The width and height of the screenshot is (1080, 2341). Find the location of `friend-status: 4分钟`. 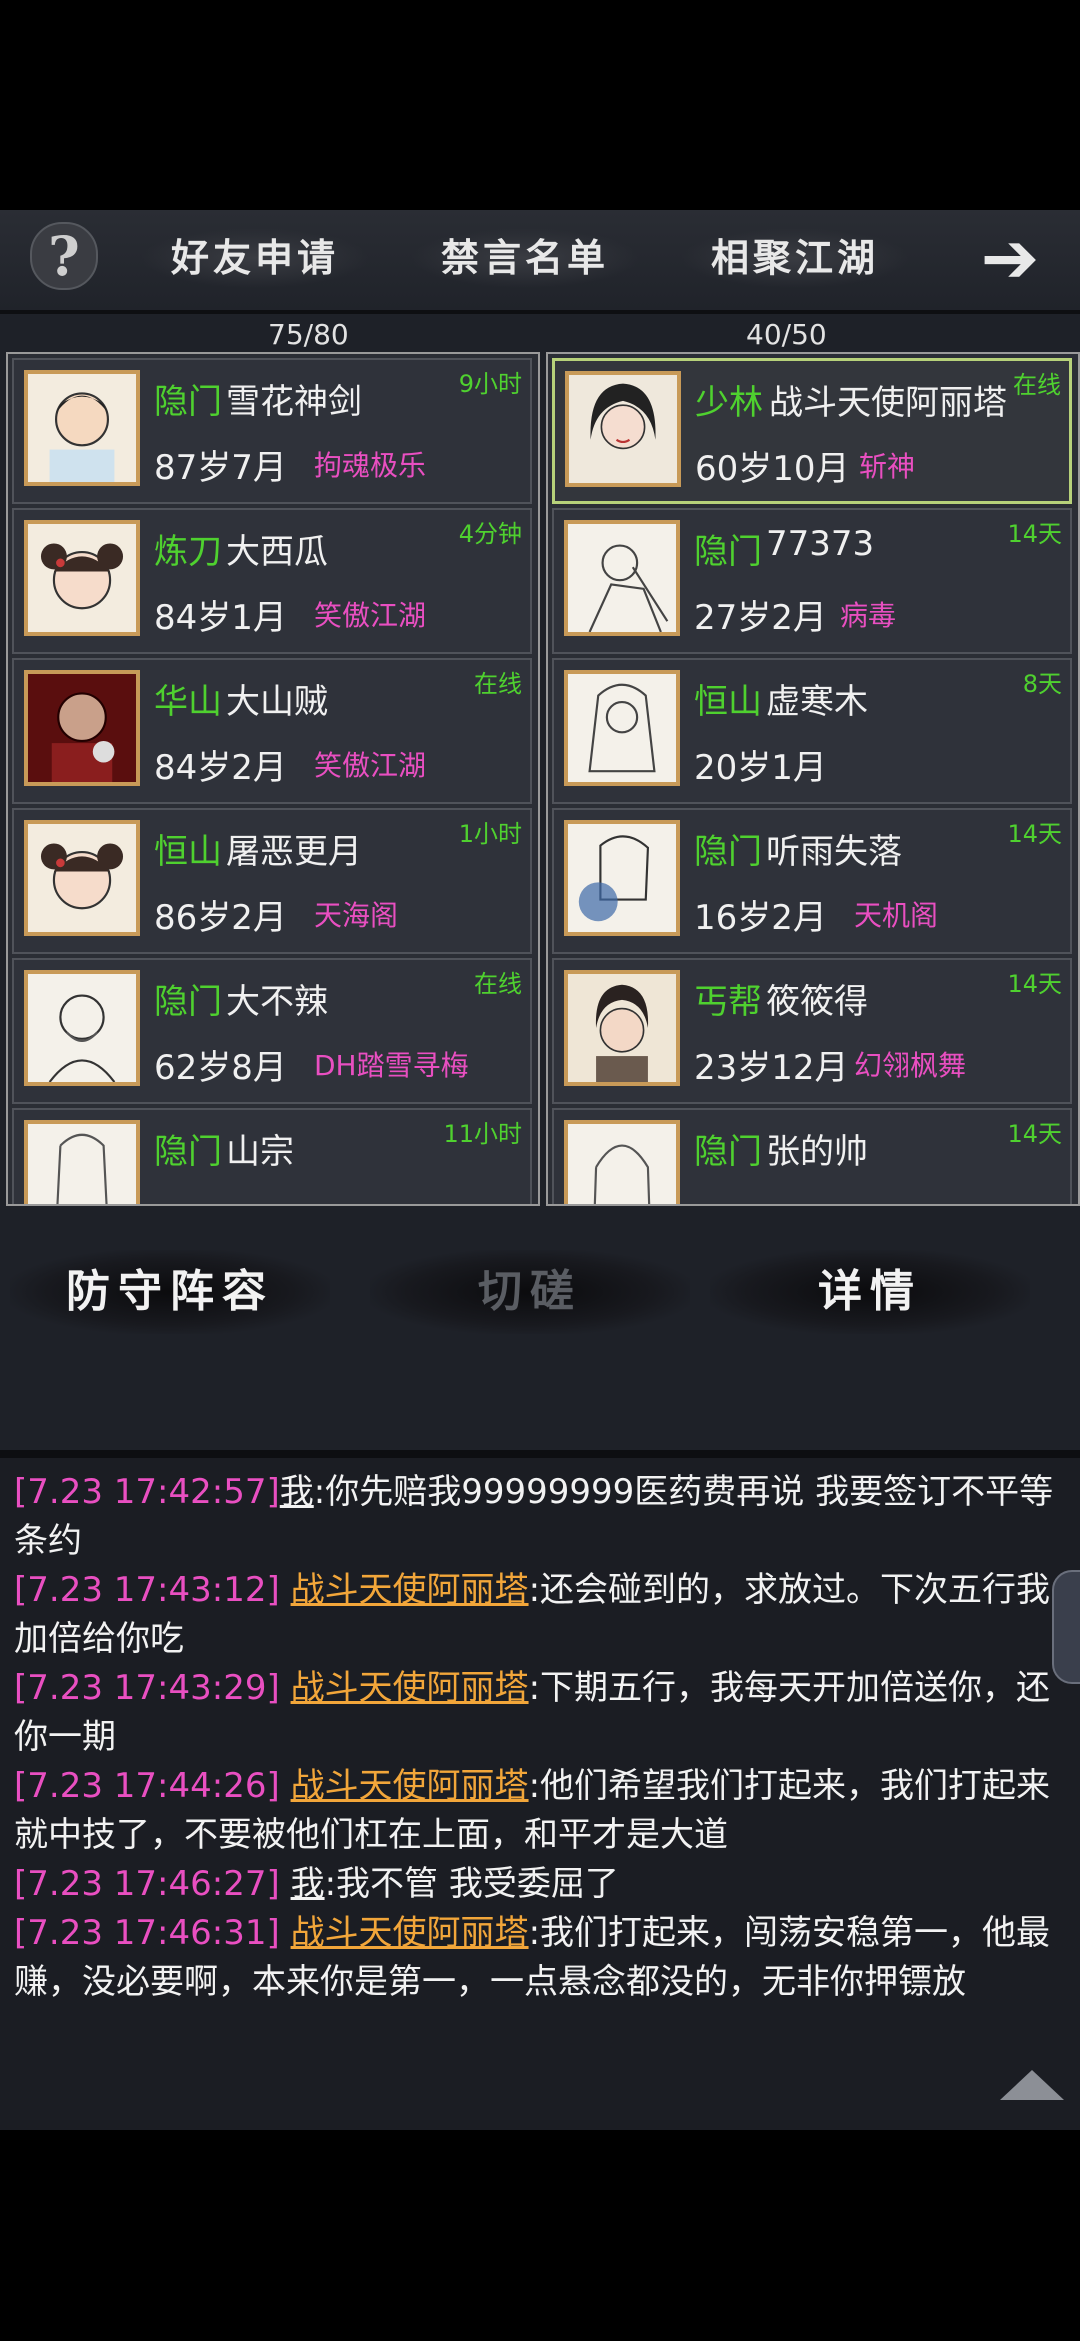

friend-status: 4分钟 is located at coordinates (490, 534).